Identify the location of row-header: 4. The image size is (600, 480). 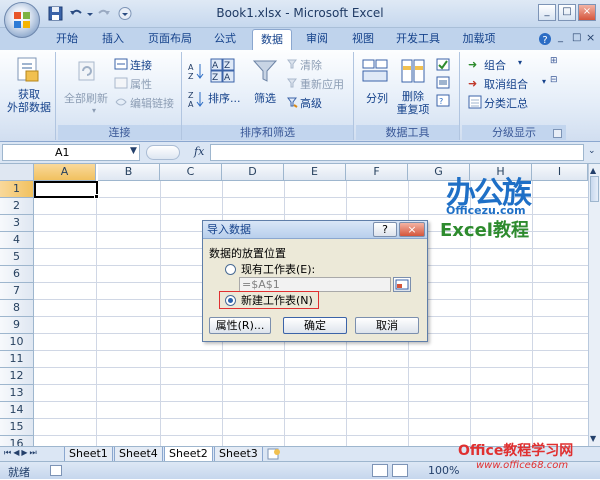
(17, 240).